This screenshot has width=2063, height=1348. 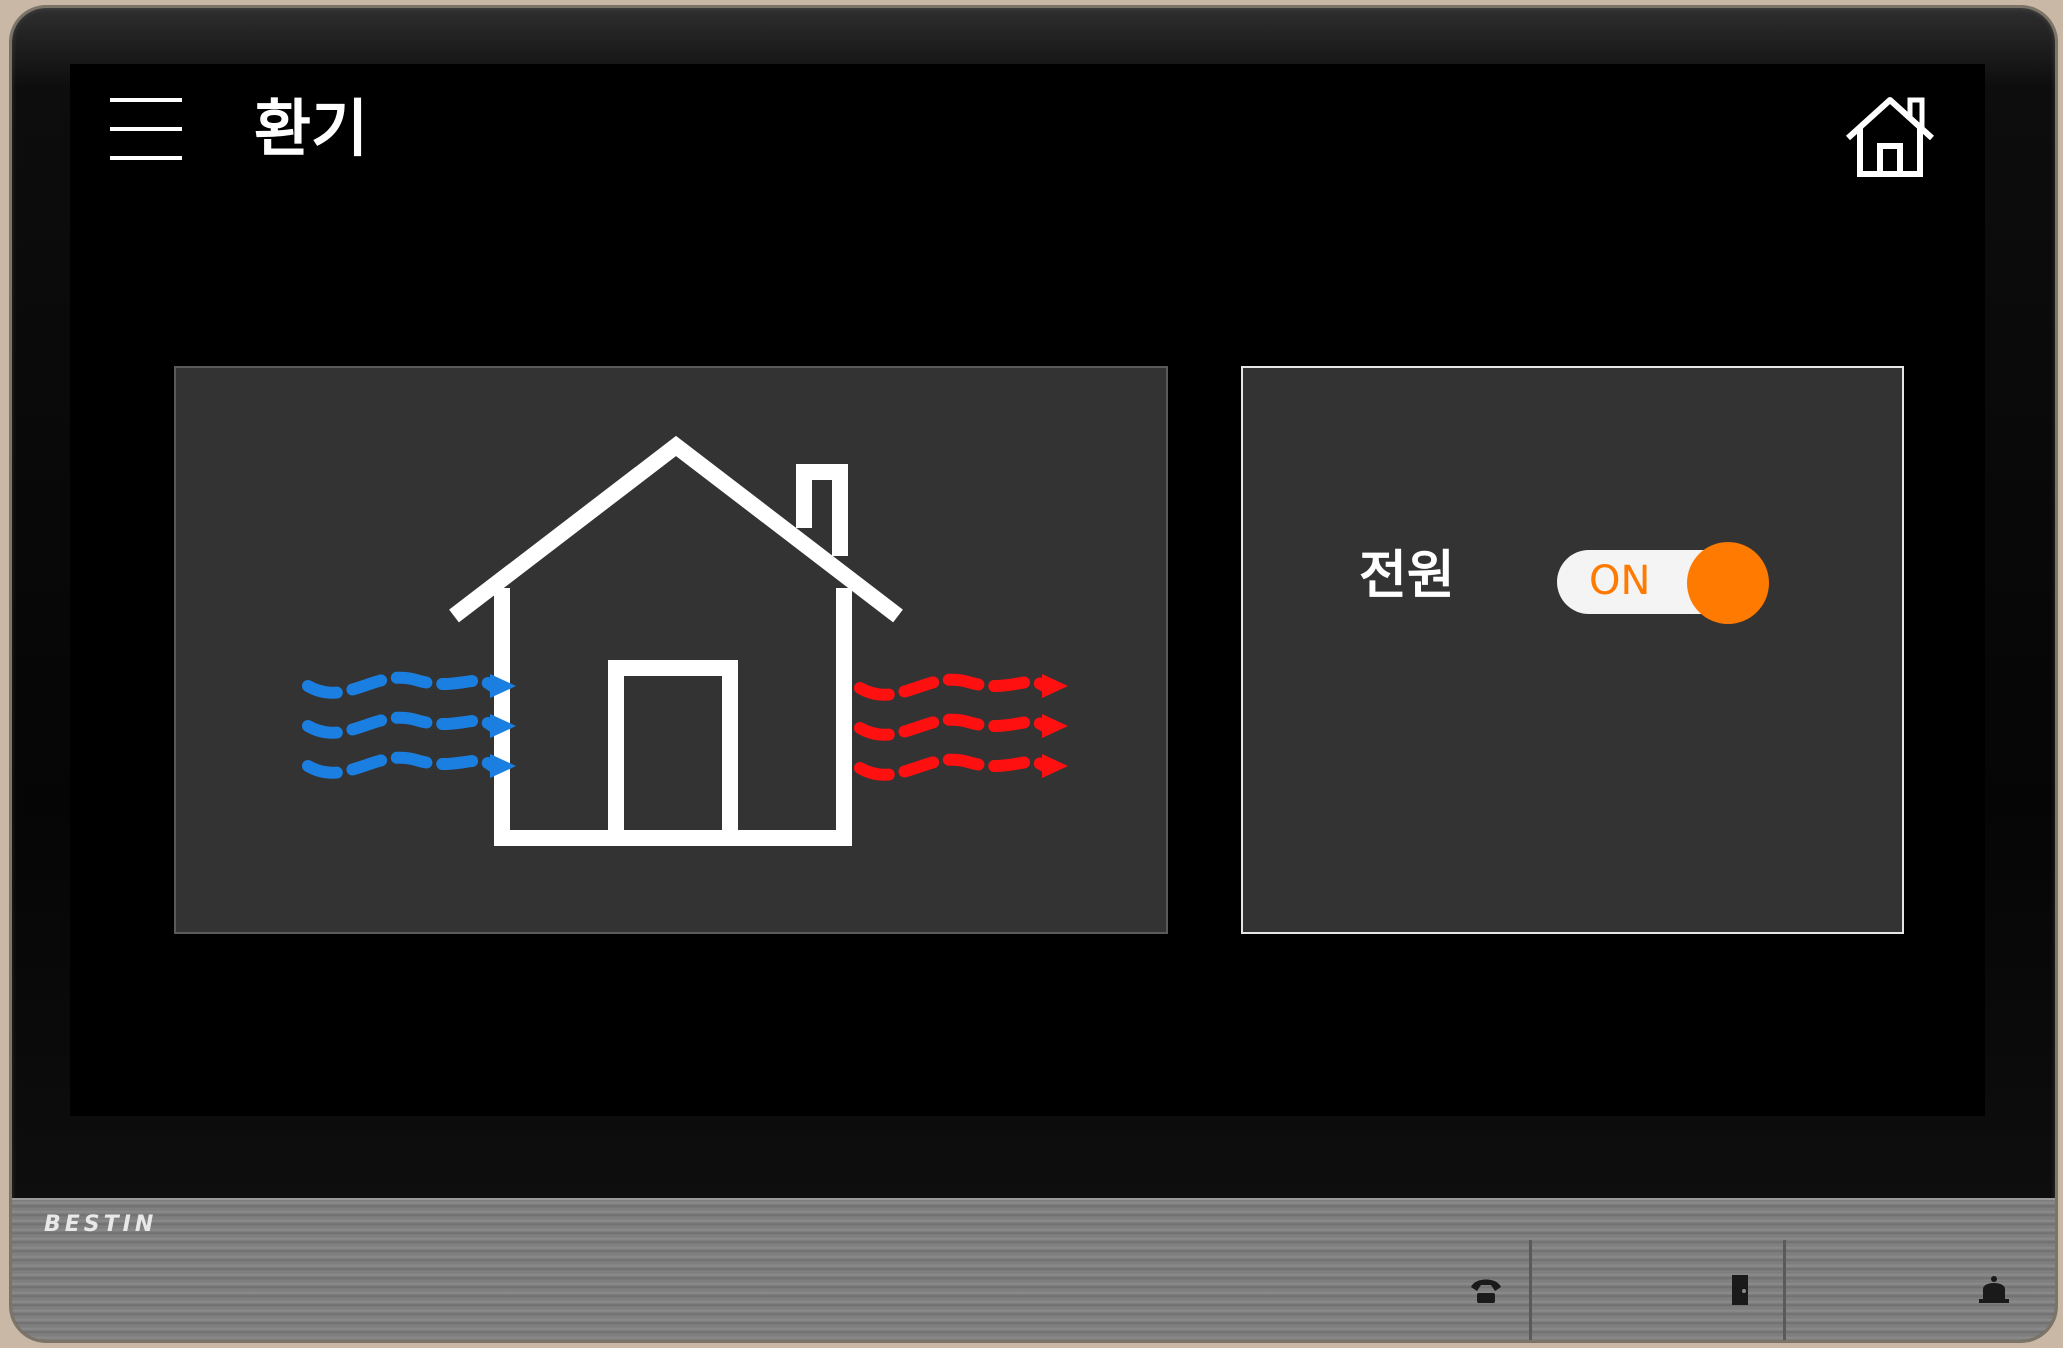 I want to click on door-icon, so click(x=1740, y=1290).